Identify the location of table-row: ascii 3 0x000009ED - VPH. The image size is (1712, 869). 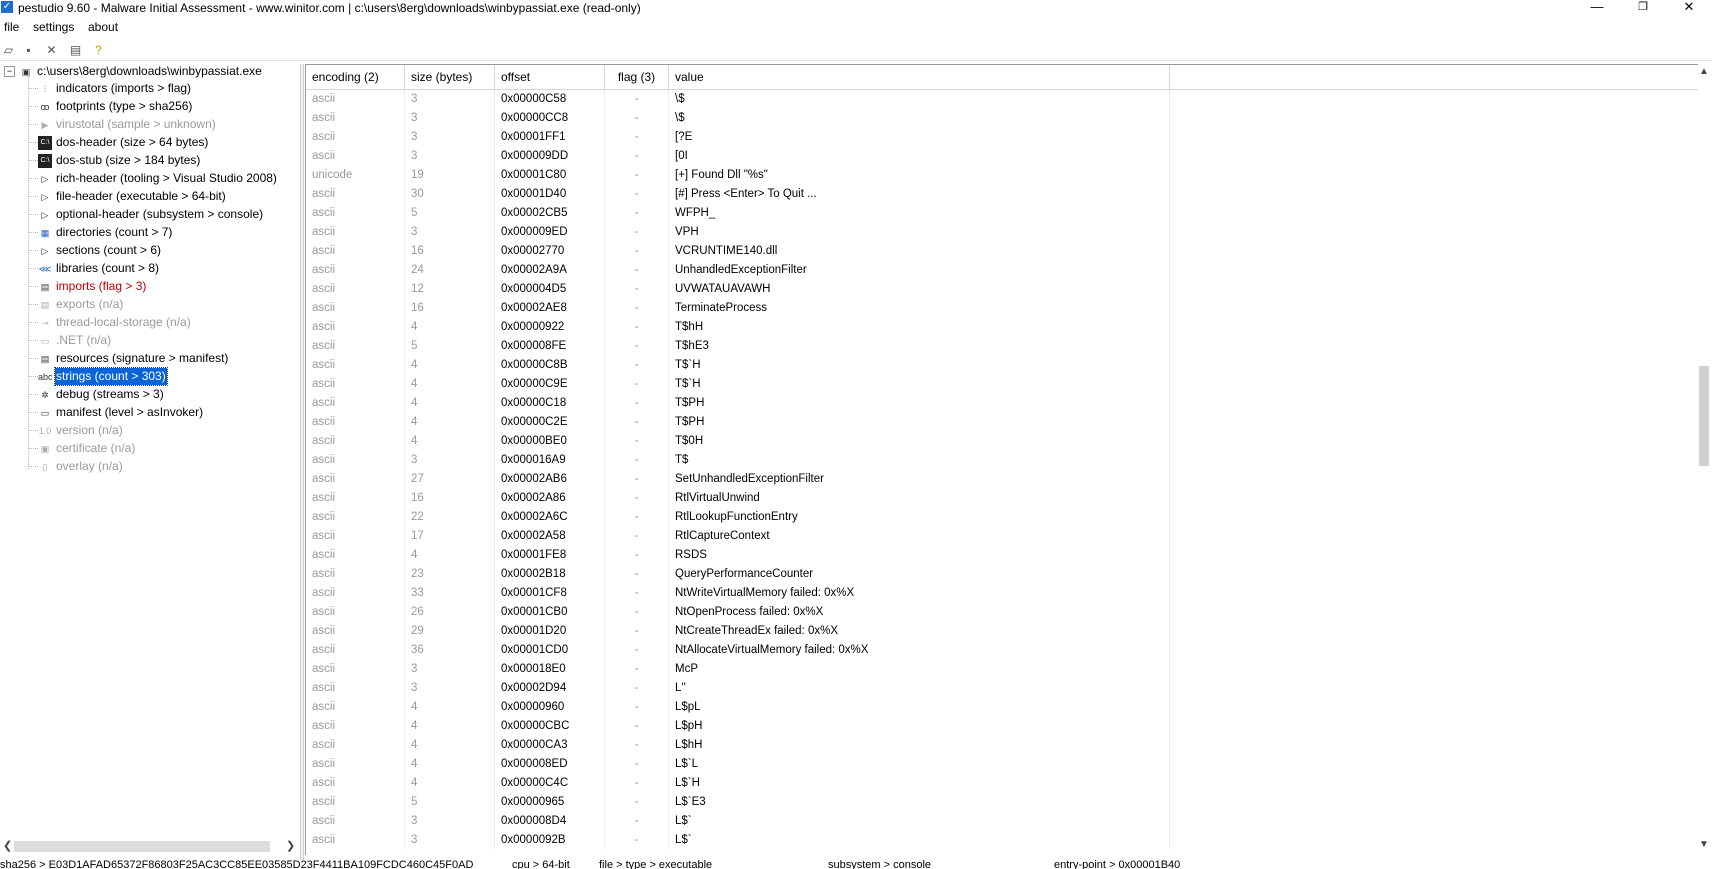
(1002, 232).